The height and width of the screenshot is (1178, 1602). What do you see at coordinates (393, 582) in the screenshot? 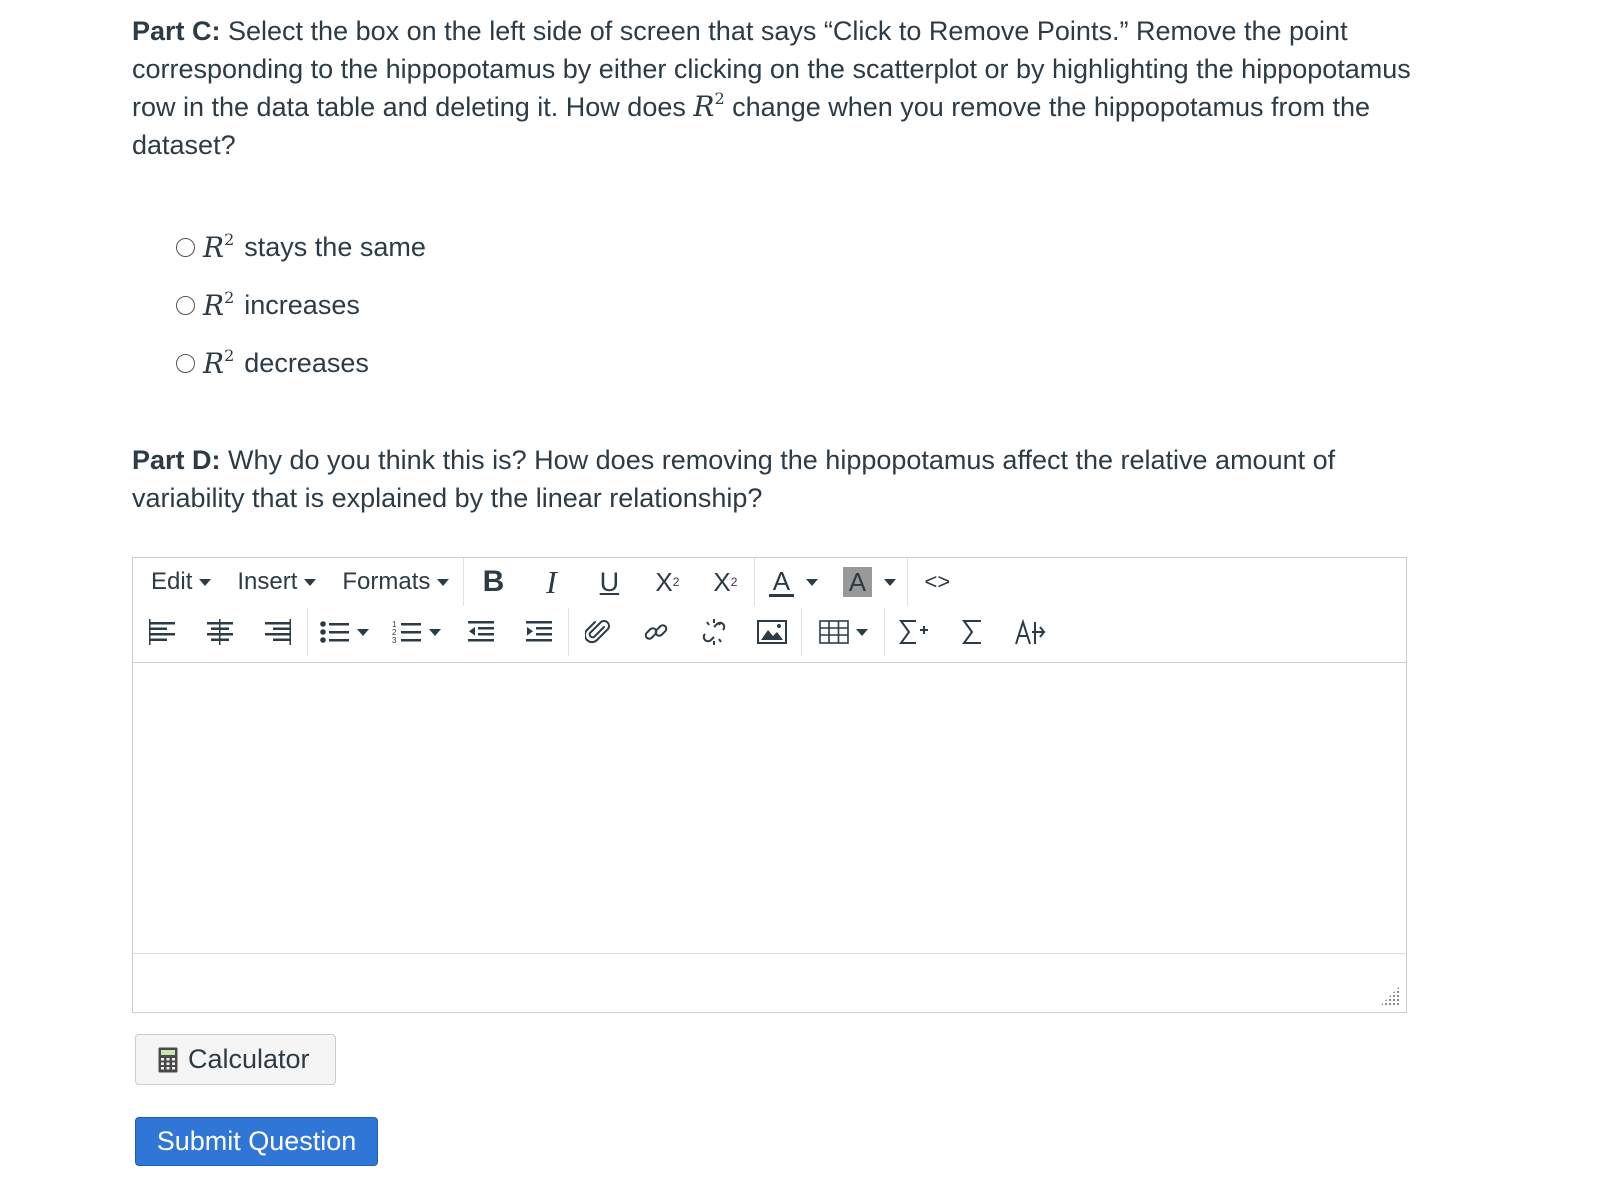
I see `formats-menu: Formats` at bounding box center [393, 582].